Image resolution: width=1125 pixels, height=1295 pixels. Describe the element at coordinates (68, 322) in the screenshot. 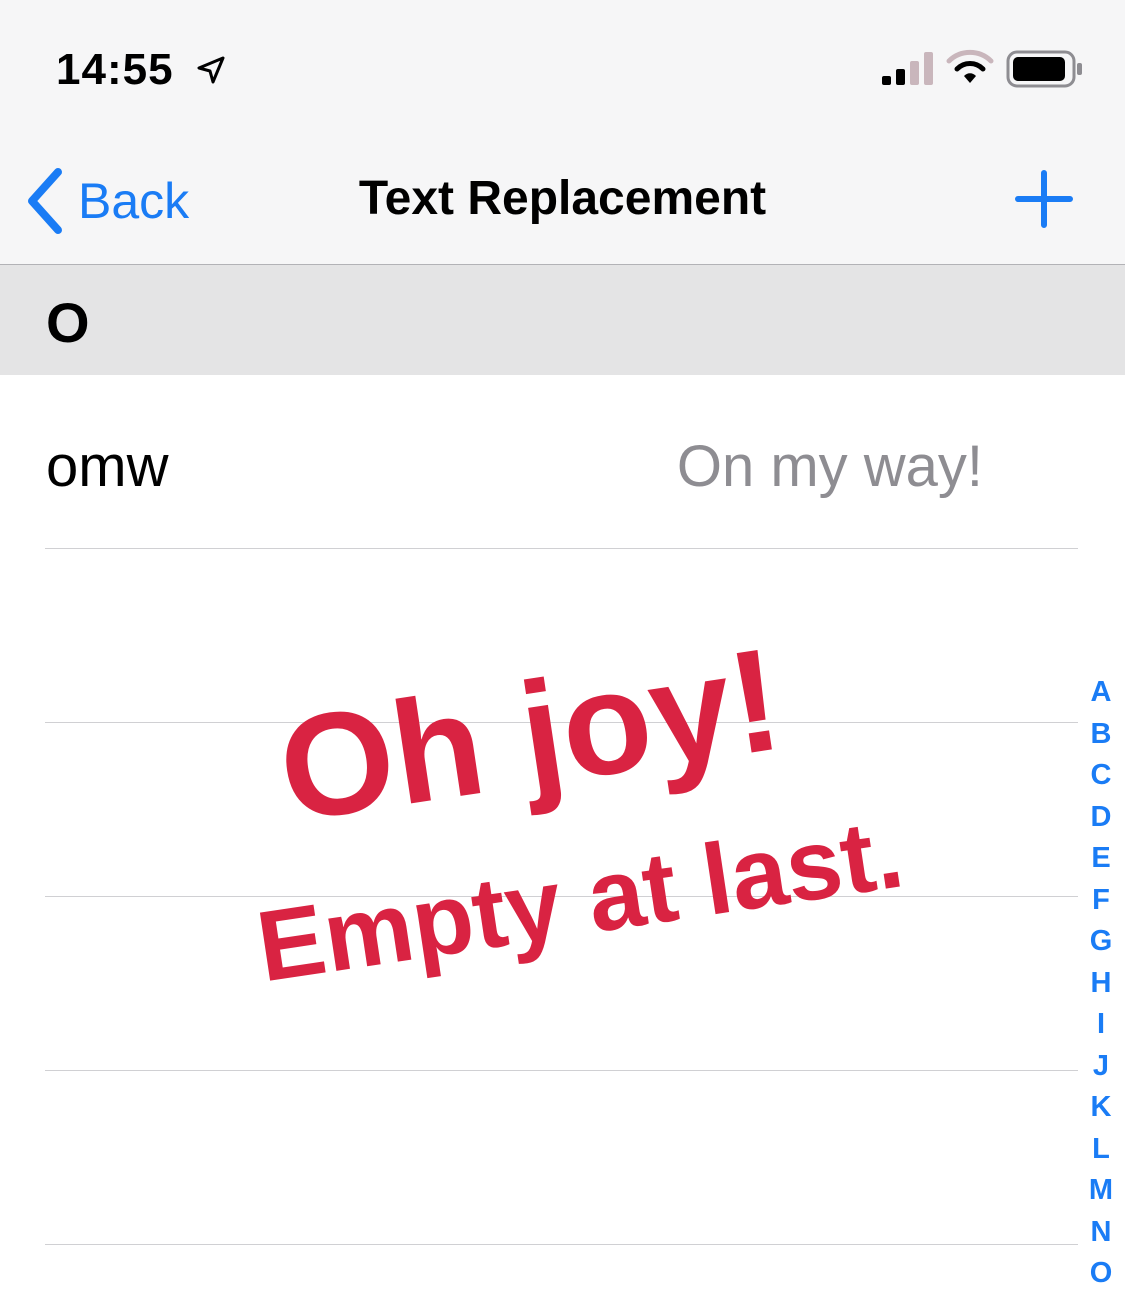

I see `section-letter: O` at that location.